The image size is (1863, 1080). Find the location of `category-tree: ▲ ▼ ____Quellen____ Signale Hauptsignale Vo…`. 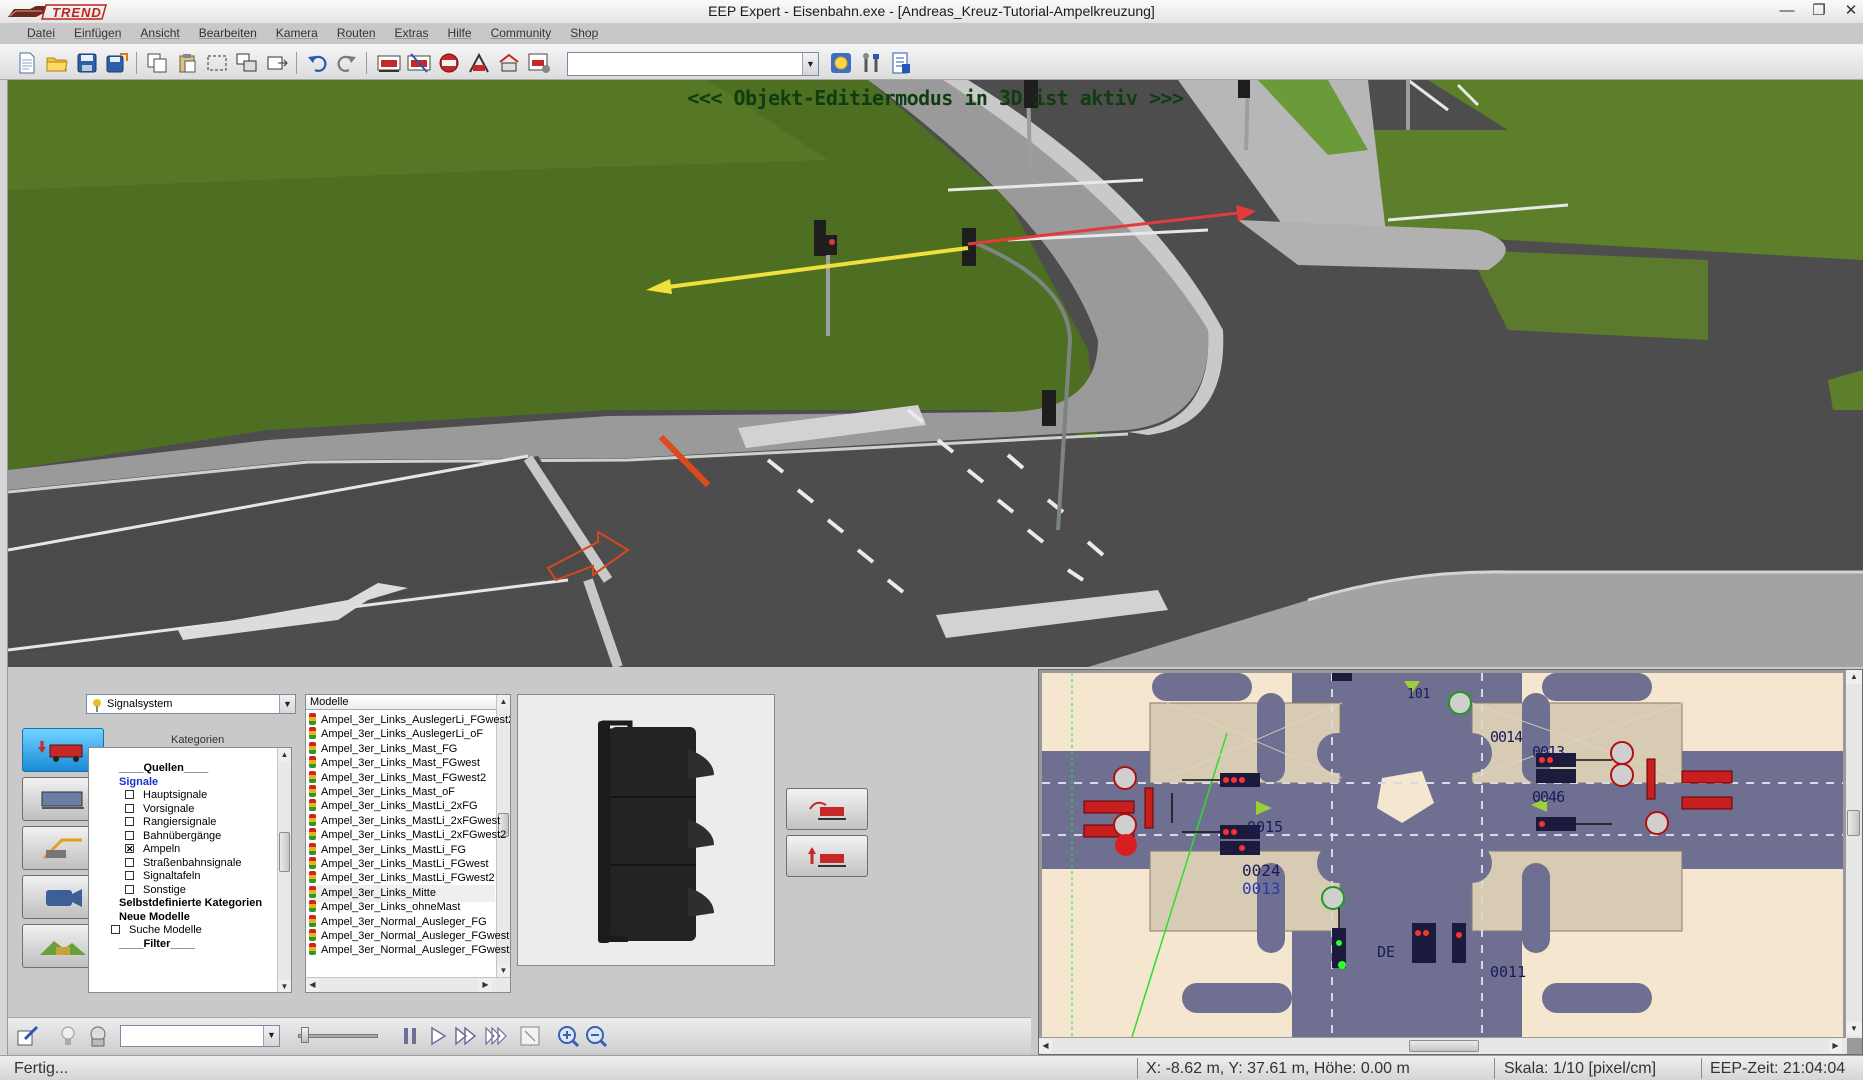

category-tree: ▲ ▼ ____Quellen____ Signale Hauptsignale Vo… is located at coordinates (190, 870).